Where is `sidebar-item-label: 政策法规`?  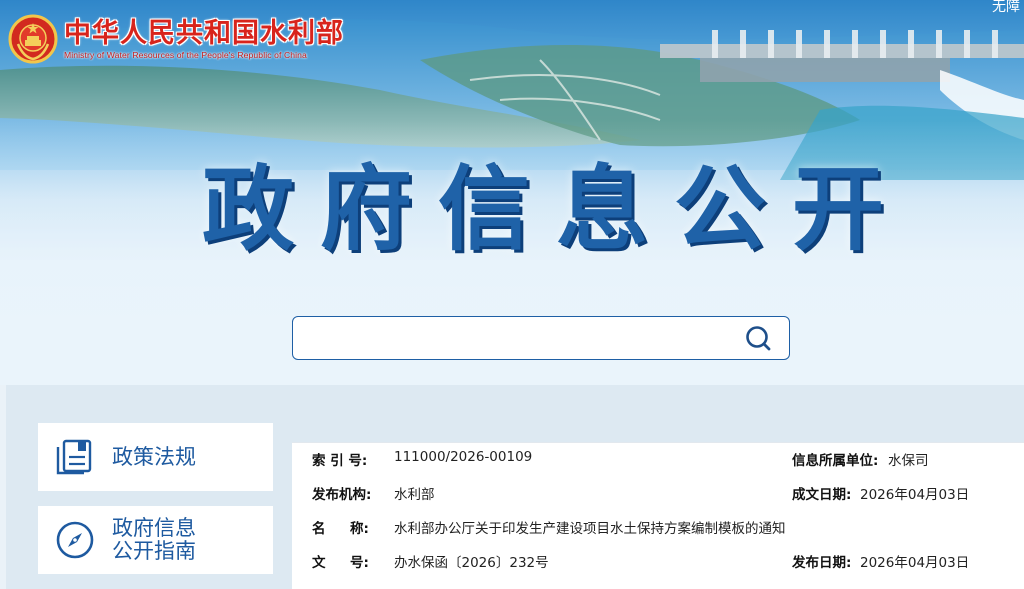 sidebar-item-label: 政策法规 is located at coordinates (154, 456).